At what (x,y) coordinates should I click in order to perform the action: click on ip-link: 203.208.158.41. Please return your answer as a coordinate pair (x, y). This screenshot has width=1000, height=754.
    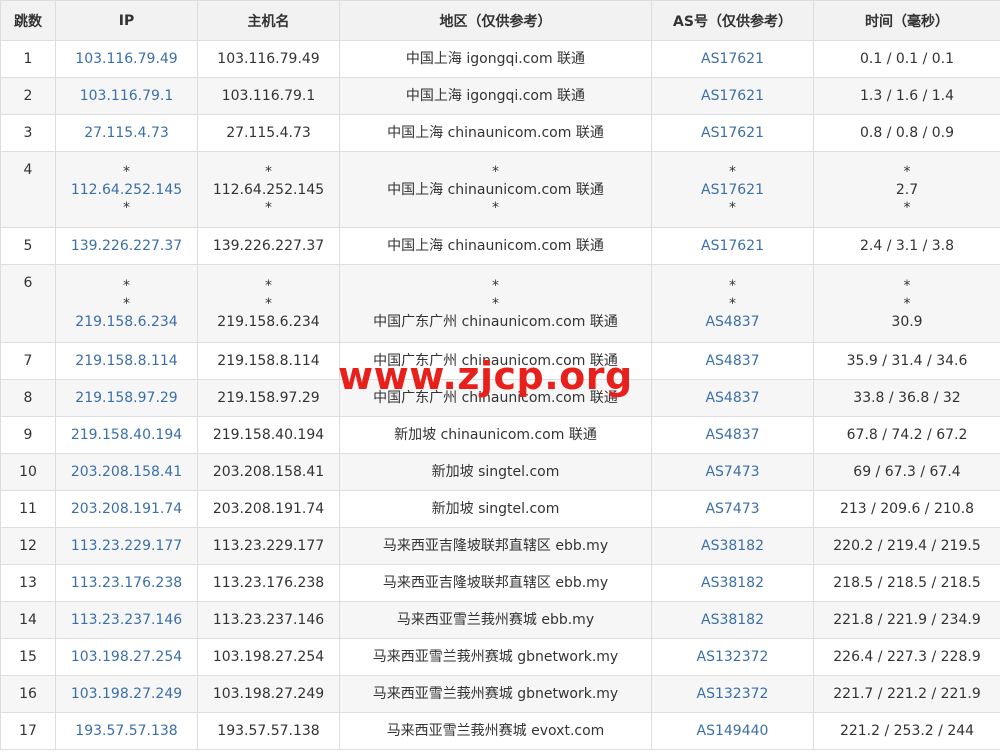
    Looking at the image, I should click on (126, 472).